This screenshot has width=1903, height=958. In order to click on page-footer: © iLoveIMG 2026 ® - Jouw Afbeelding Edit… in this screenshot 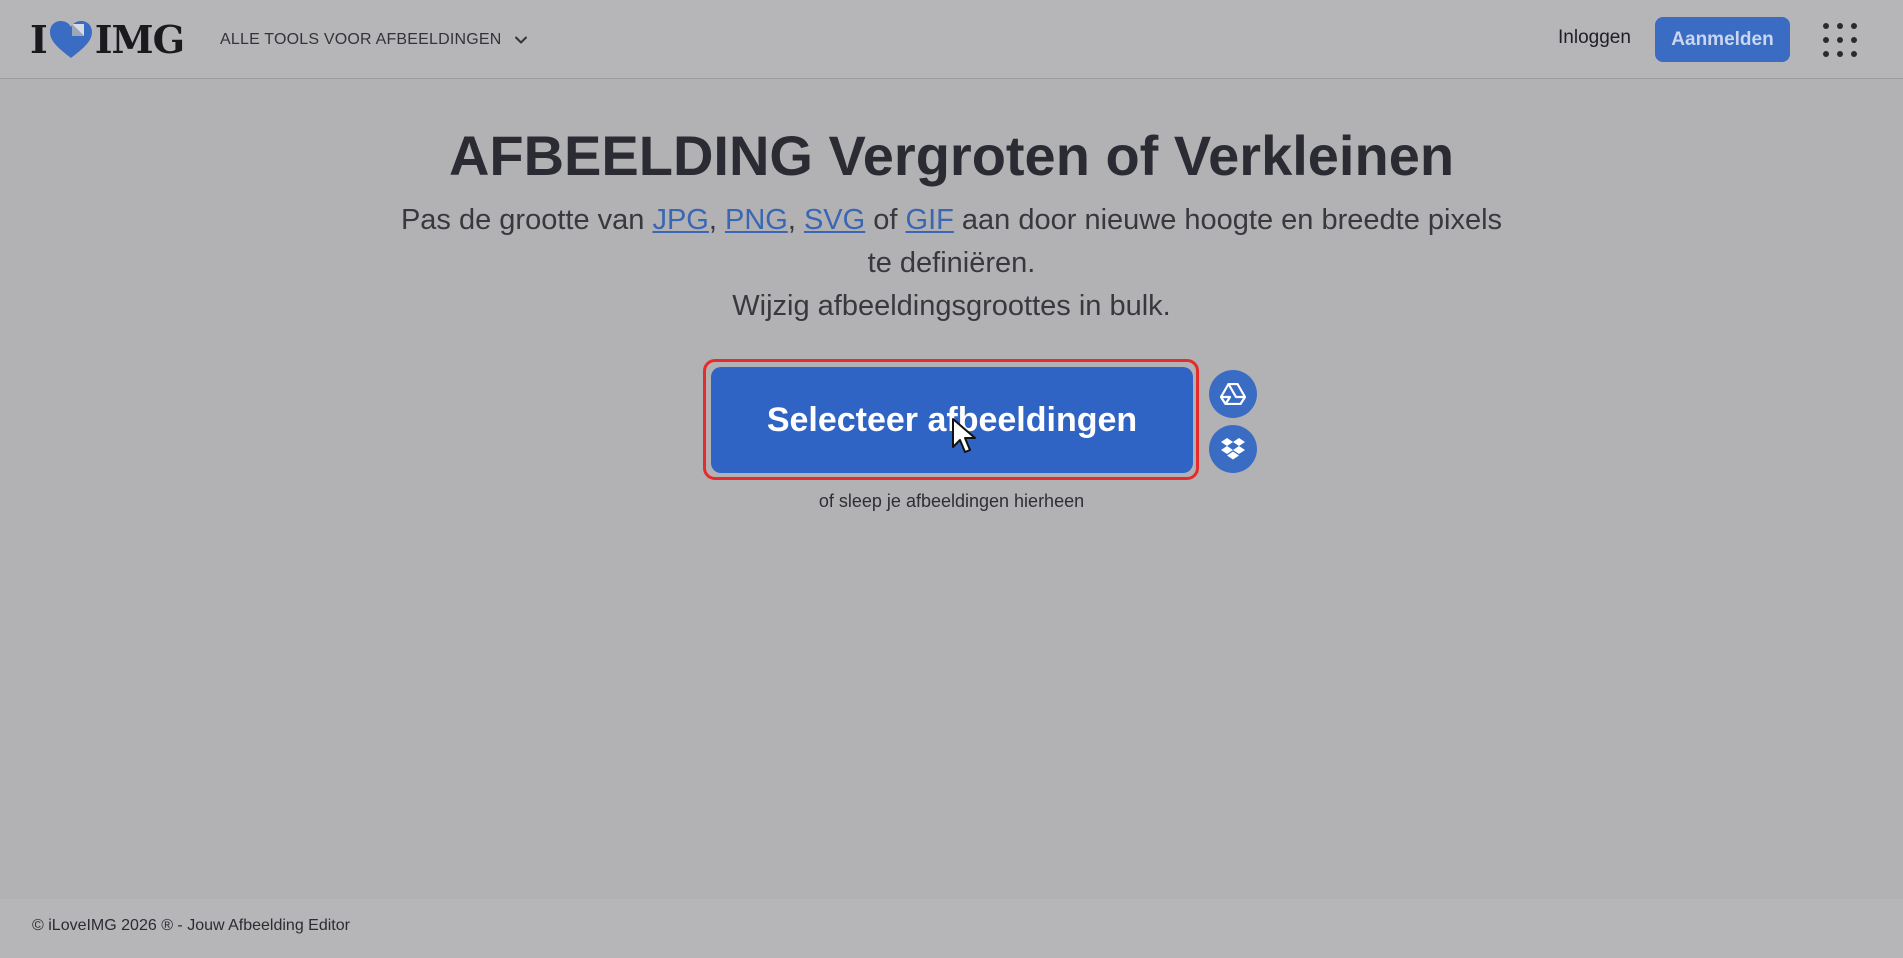, I will do `click(951, 928)`.